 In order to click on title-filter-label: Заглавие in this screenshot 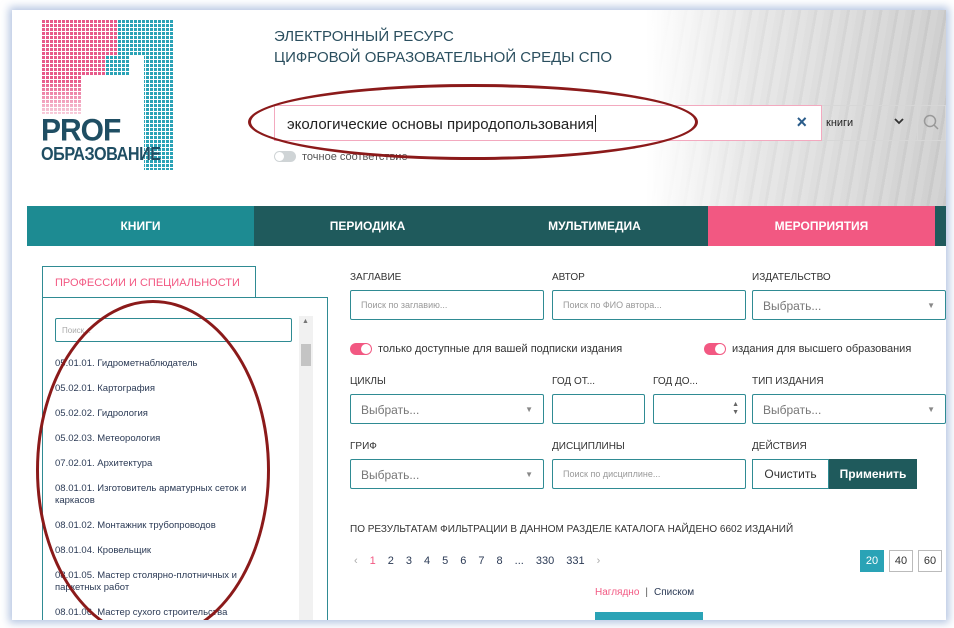, I will do `click(376, 277)`.